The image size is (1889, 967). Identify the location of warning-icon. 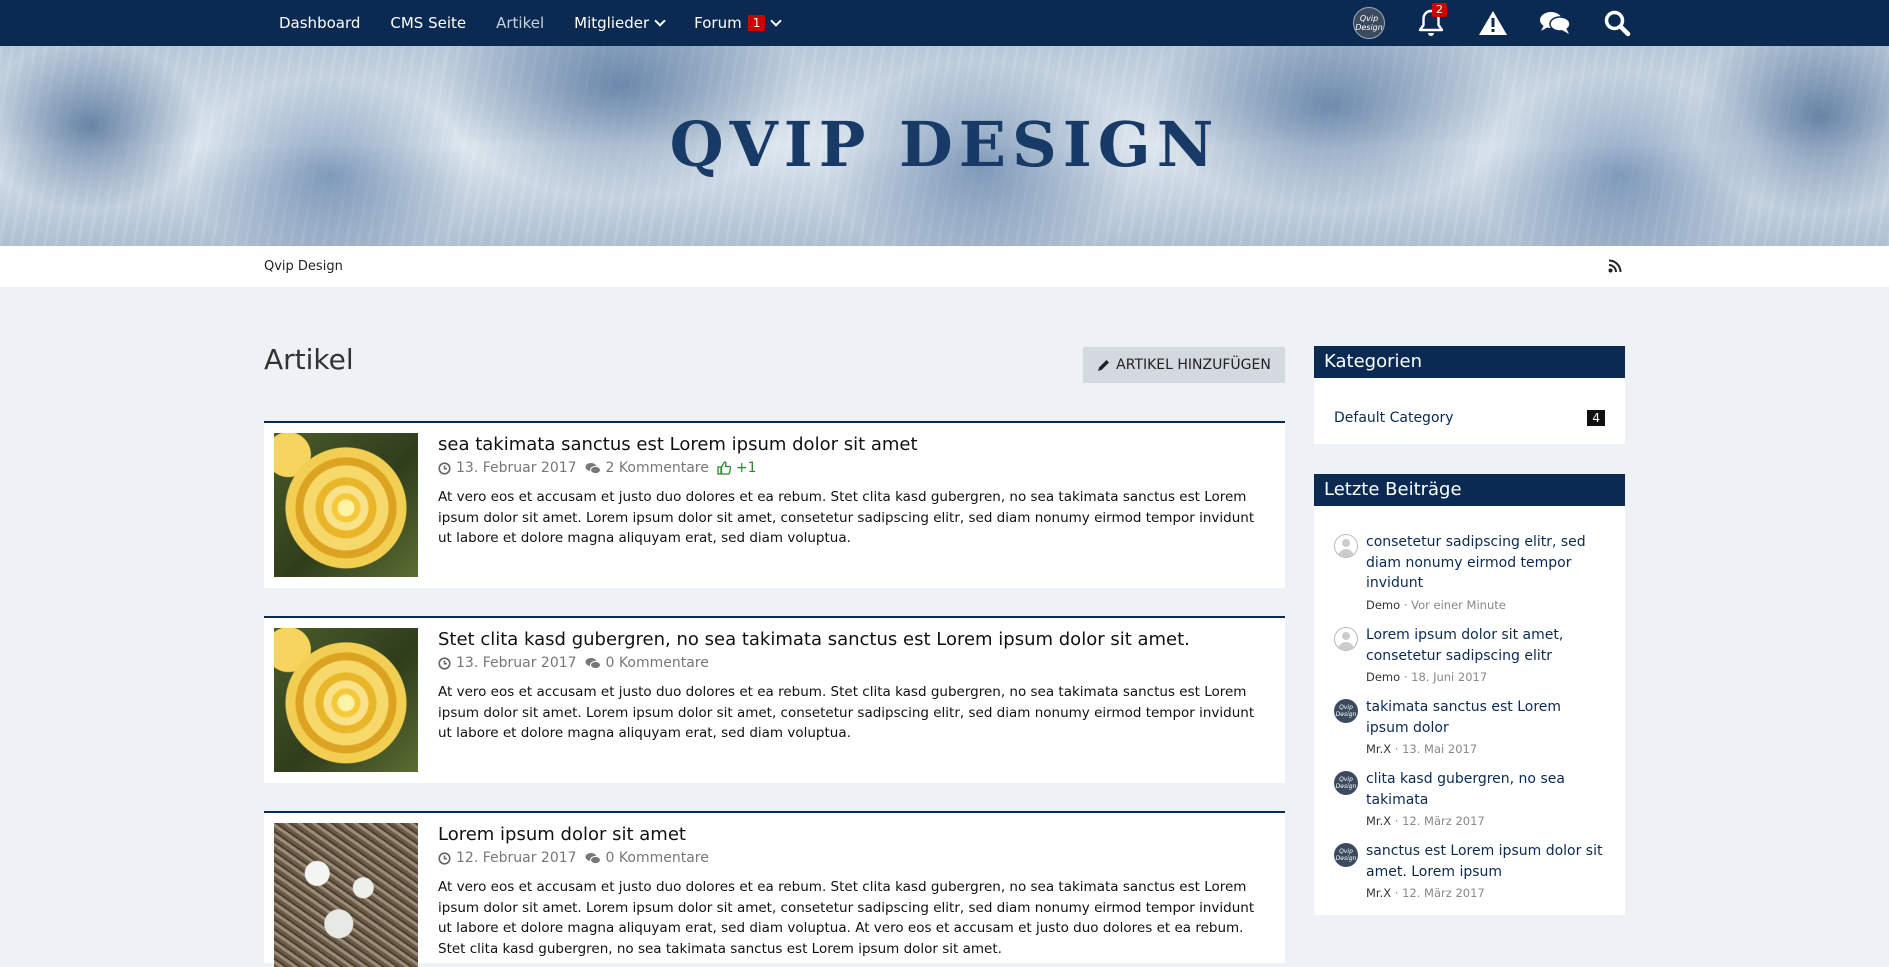
(1493, 23).